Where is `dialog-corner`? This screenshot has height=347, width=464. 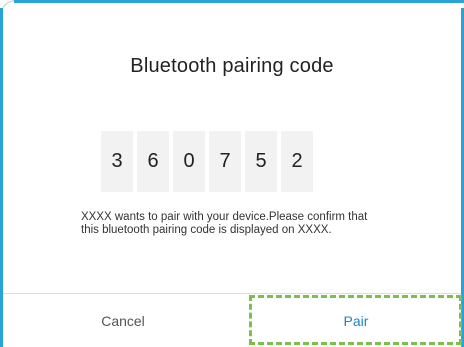
dialog-corner is located at coordinates (10, 10).